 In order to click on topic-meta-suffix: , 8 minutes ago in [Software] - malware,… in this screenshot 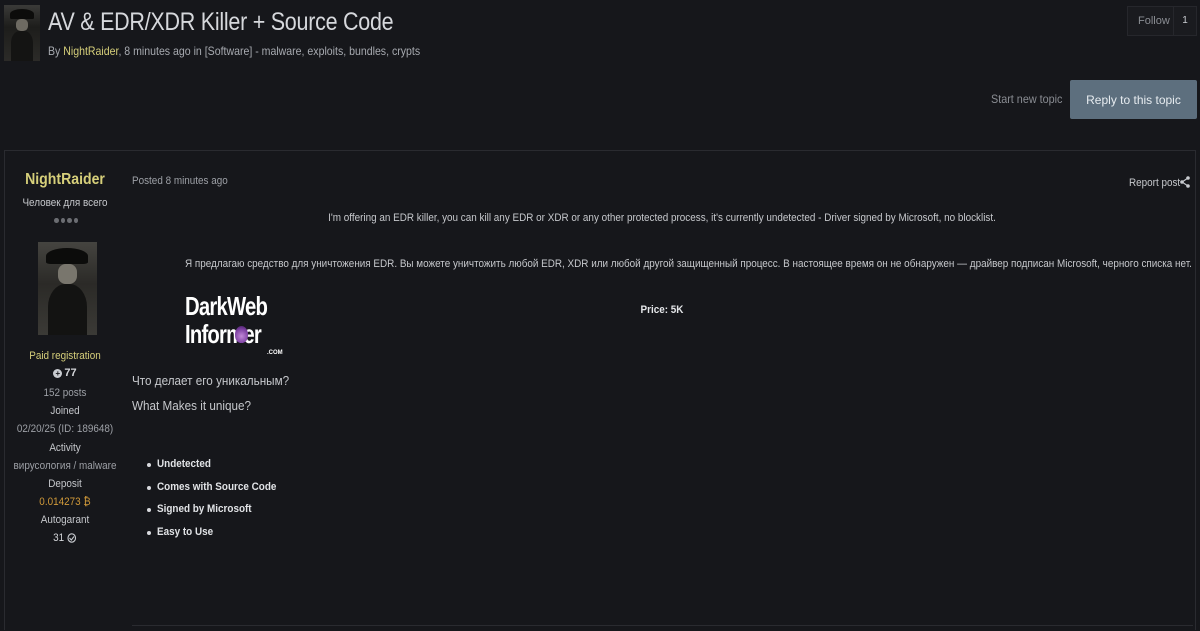, I will do `click(269, 51)`.